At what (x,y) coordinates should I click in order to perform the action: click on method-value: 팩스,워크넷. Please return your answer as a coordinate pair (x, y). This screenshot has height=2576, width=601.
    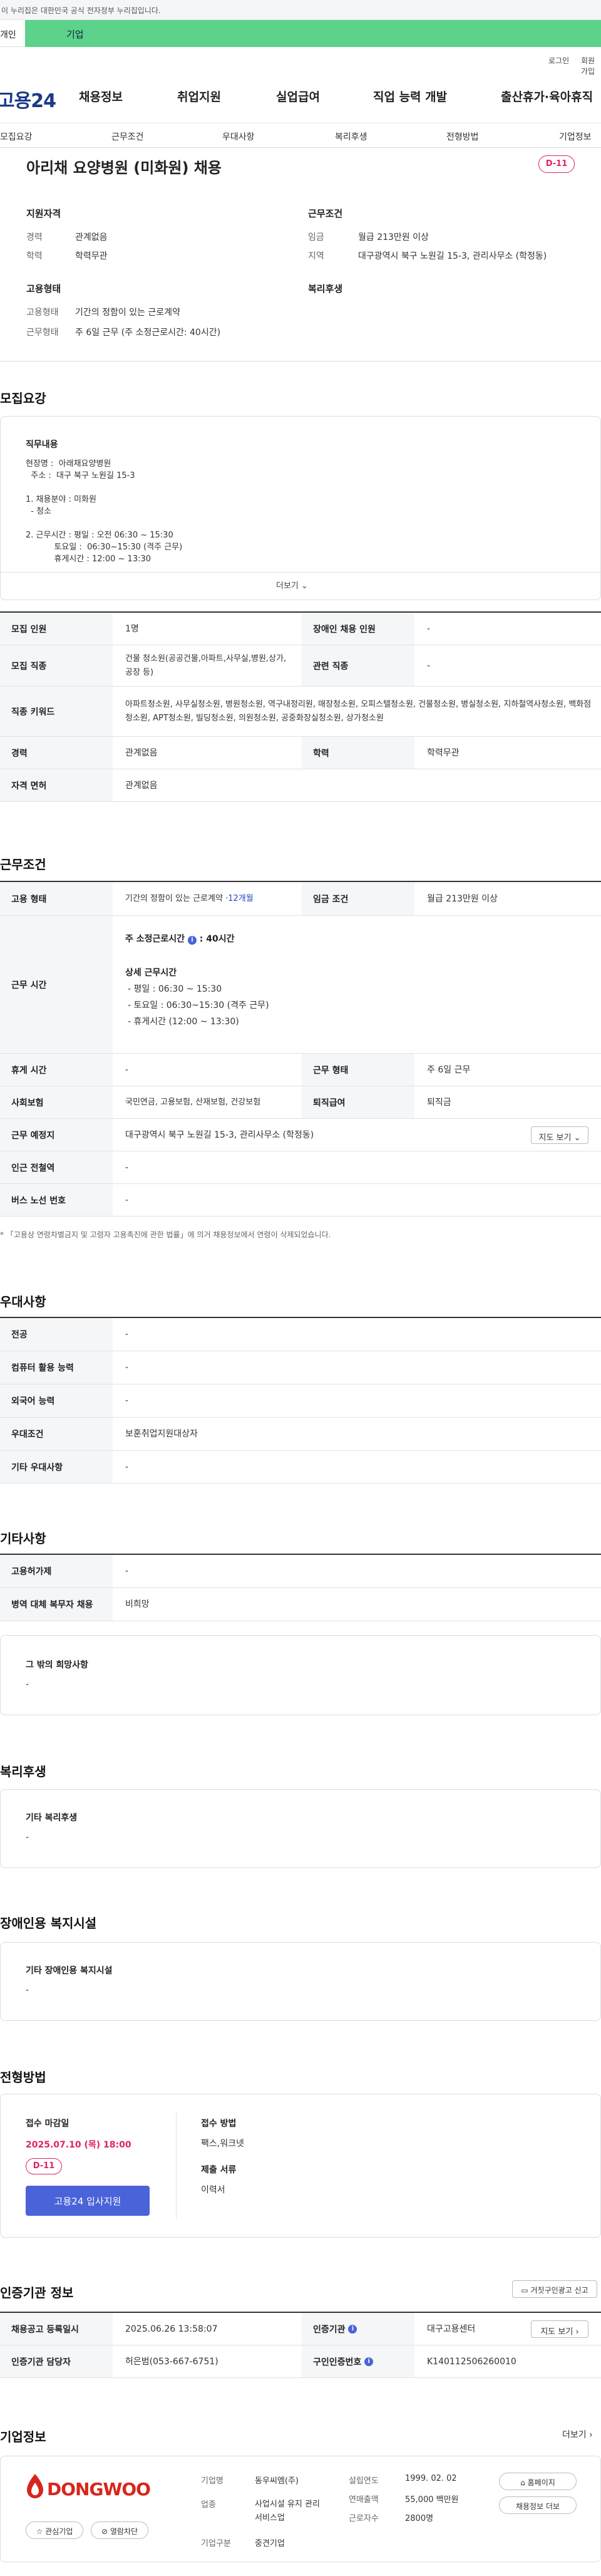
    Looking at the image, I should click on (223, 2144).